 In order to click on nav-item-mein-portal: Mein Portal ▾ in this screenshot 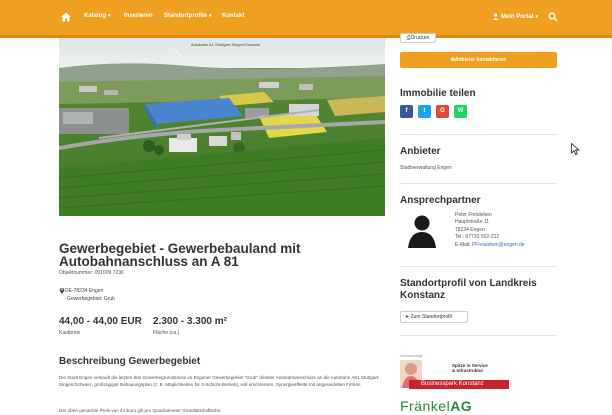, I will do `click(515, 16)`.